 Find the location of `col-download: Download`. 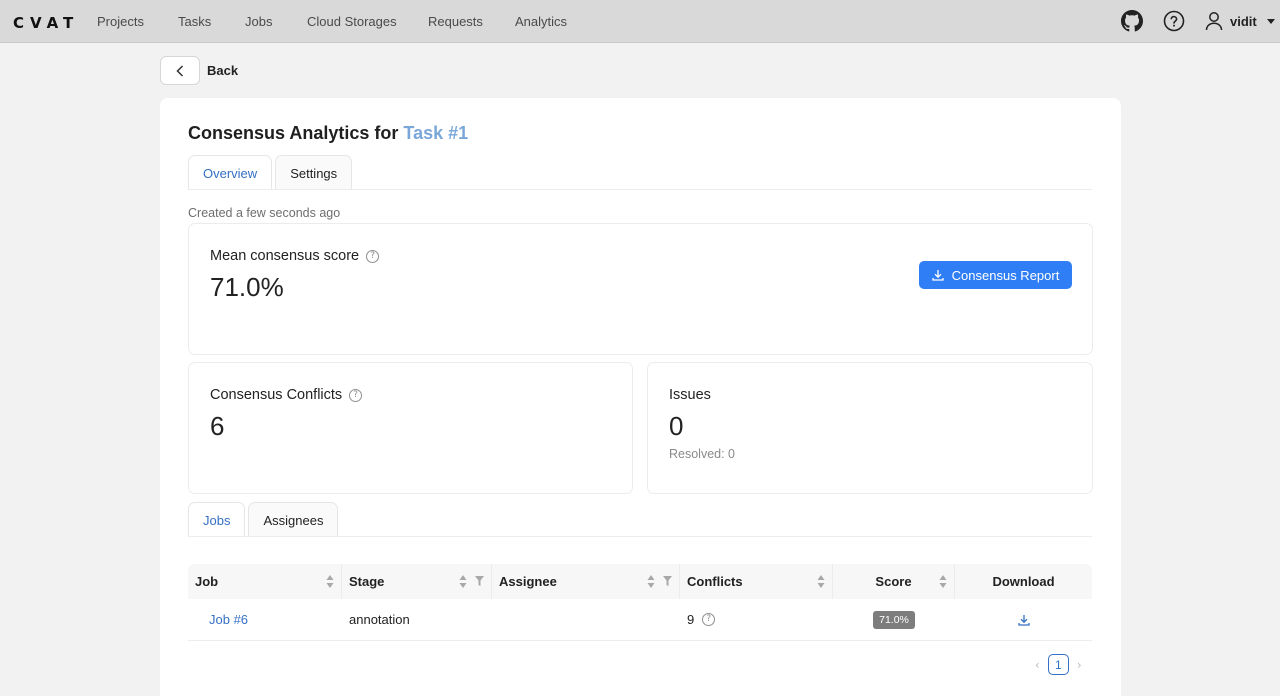

col-download: Download is located at coordinates (1023, 581).